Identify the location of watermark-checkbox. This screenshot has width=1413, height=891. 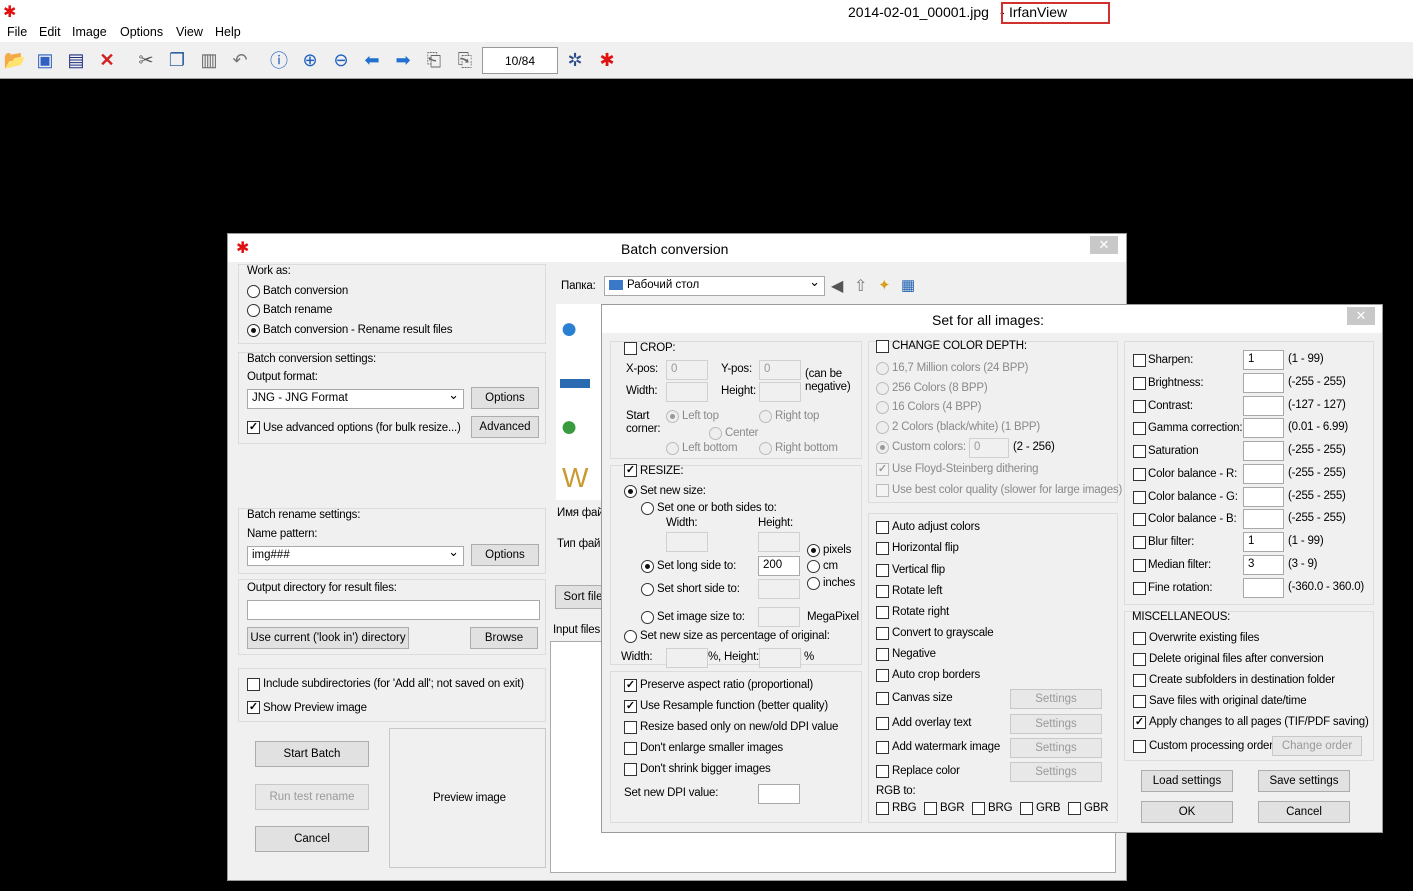
(882, 747).